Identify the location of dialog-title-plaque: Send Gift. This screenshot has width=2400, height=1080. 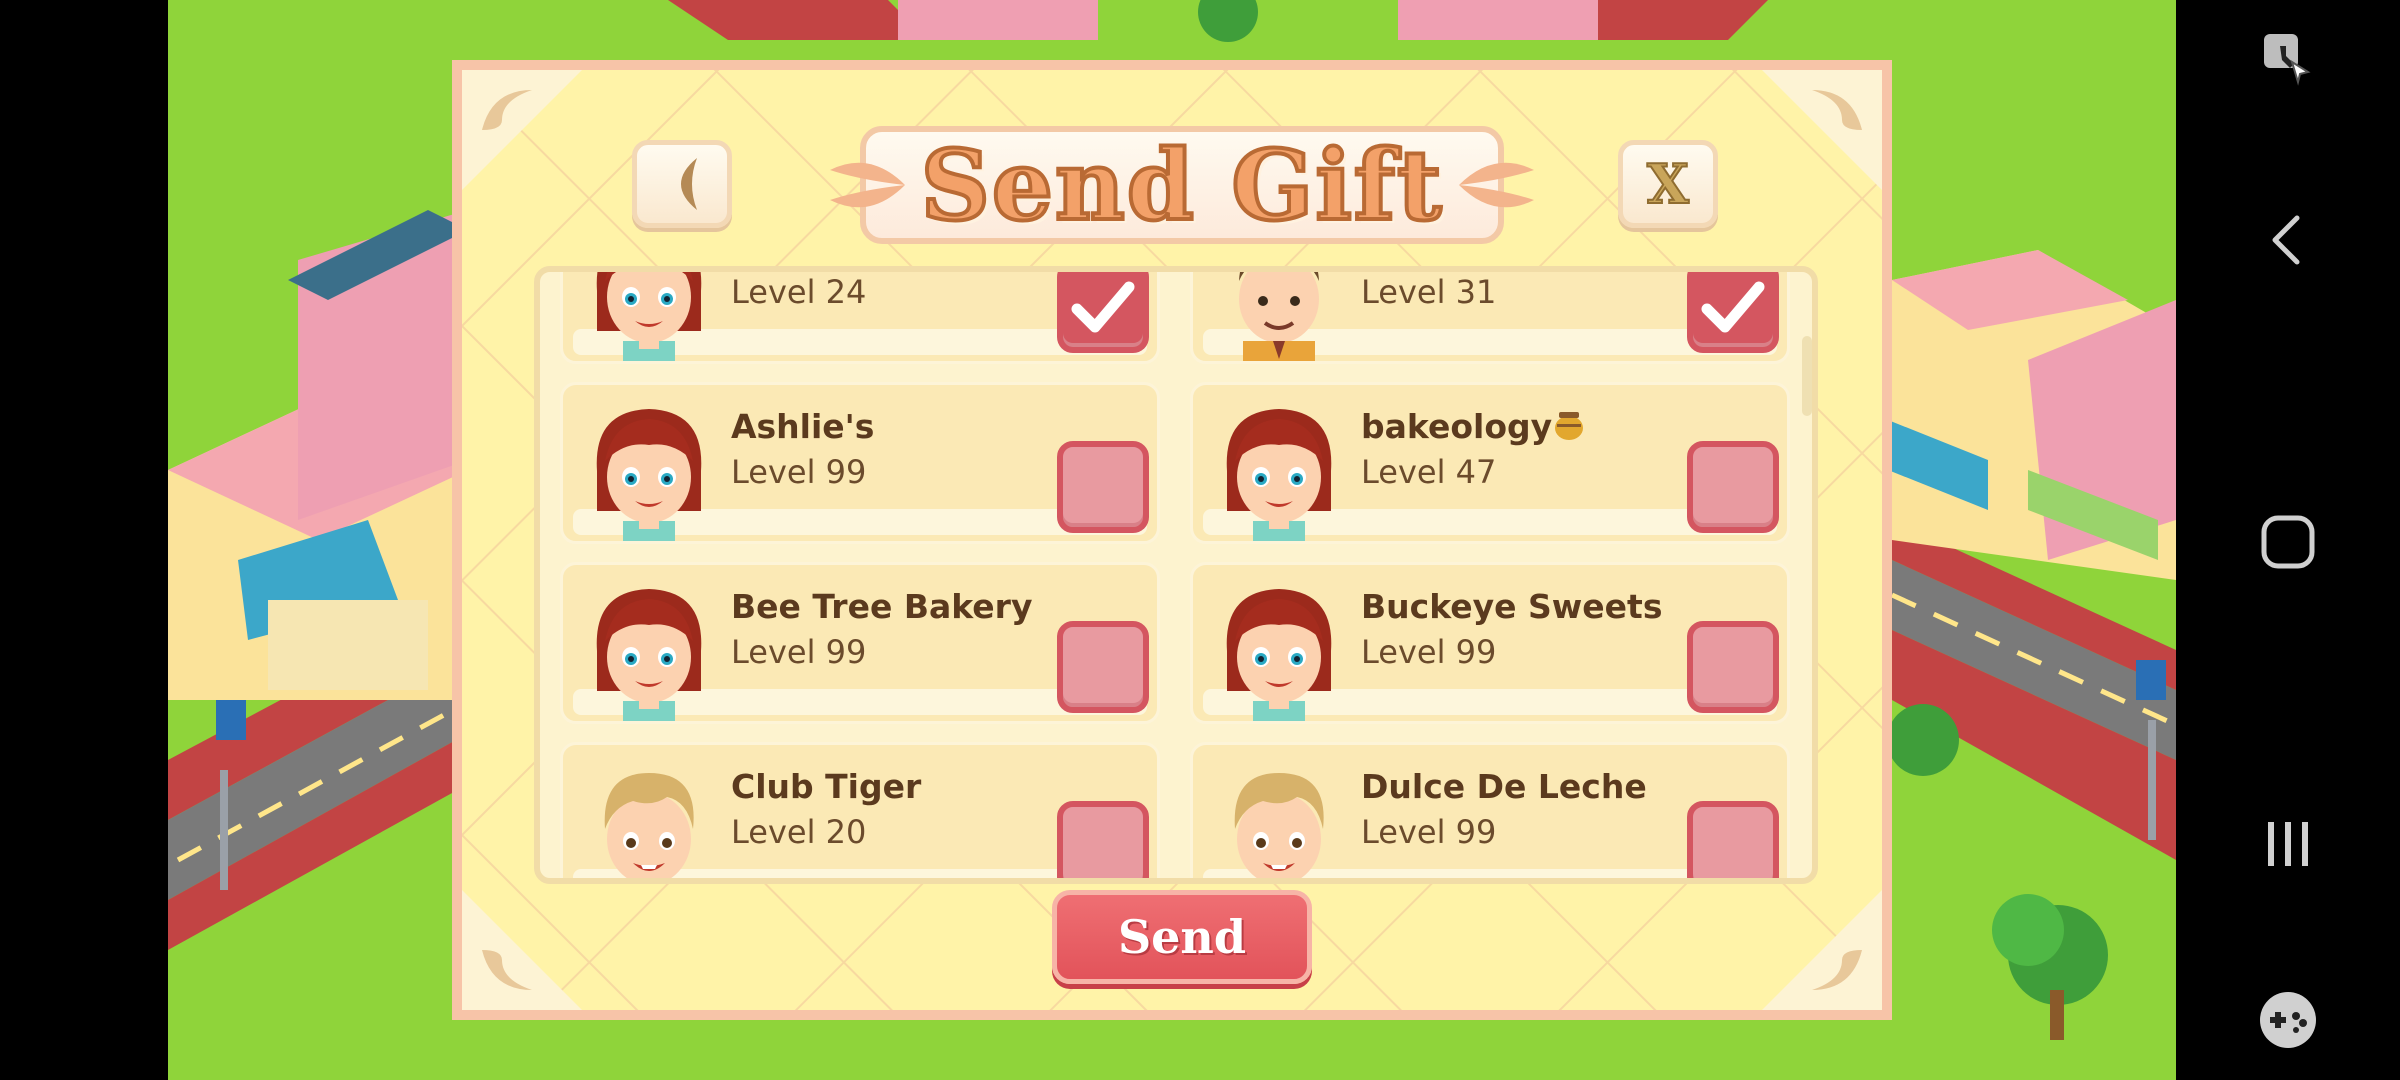
(1182, 185).